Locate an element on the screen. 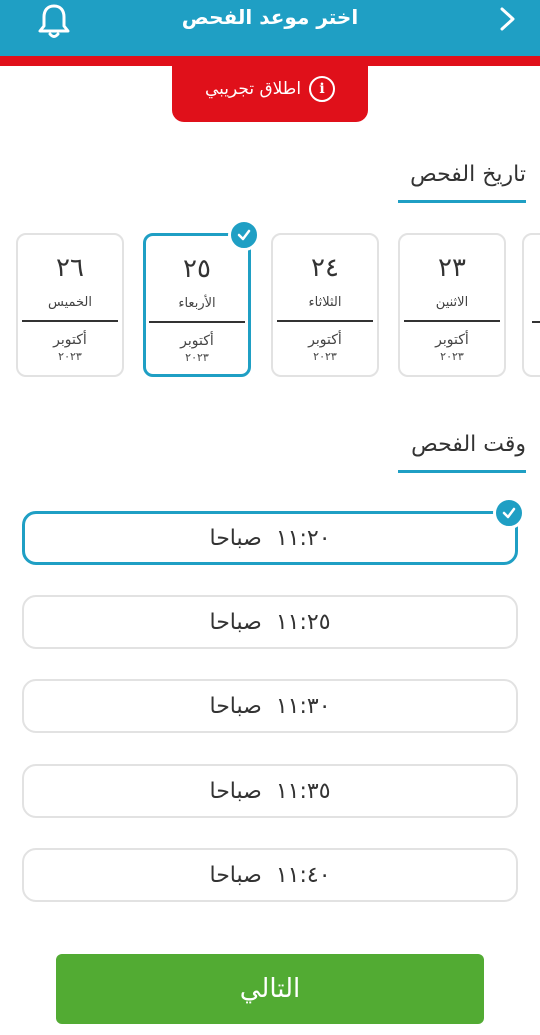 This screenshot has height=1035, width=540. date-day-number: ٢٥ is located at coordinates (197, 269).